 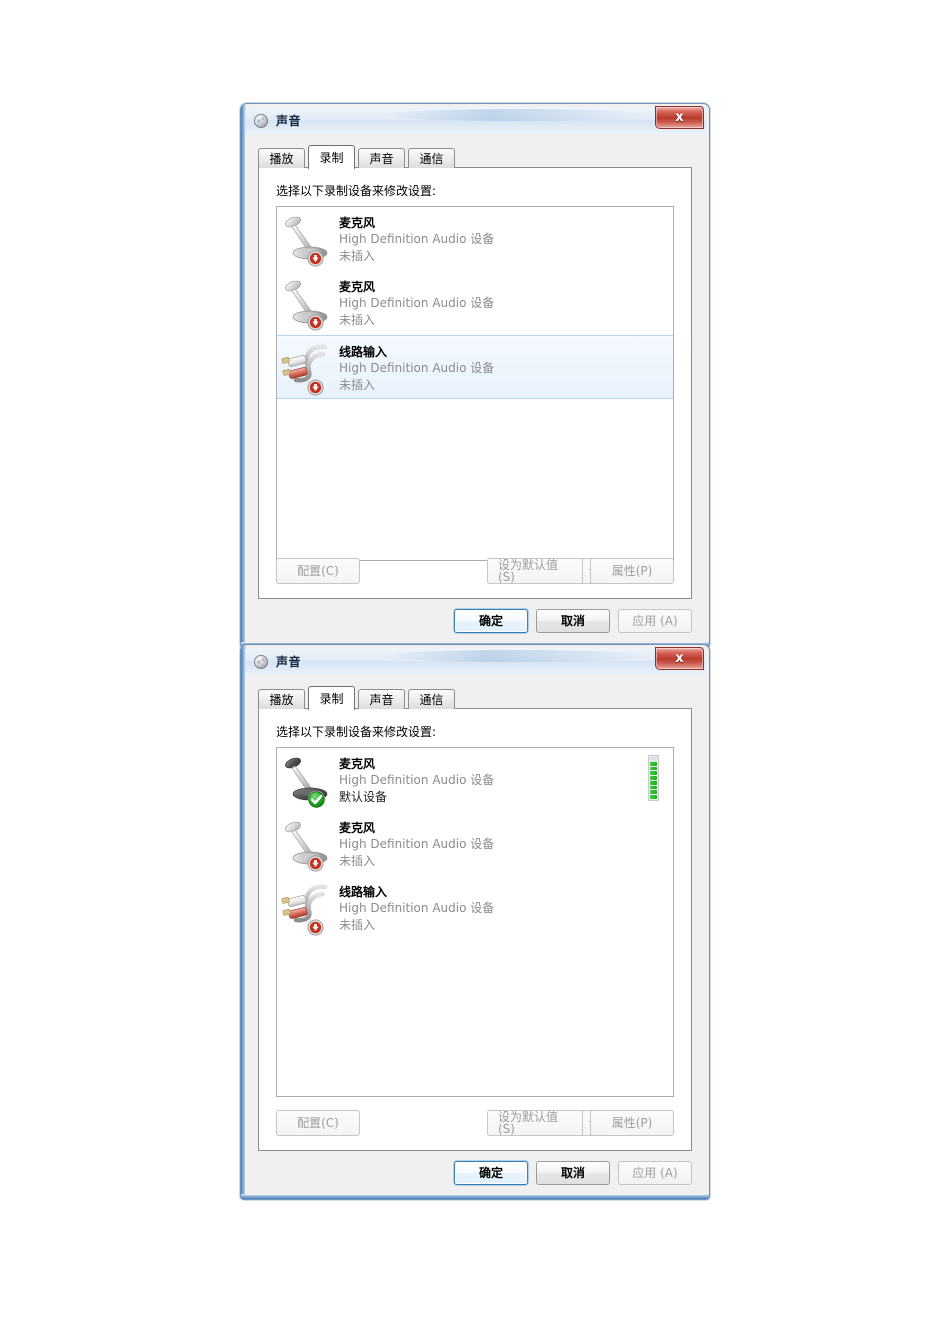 I want to click on list-item-selected: 线路输入 High Definition Audio 设备 未插入, so click(x=475, y=367).